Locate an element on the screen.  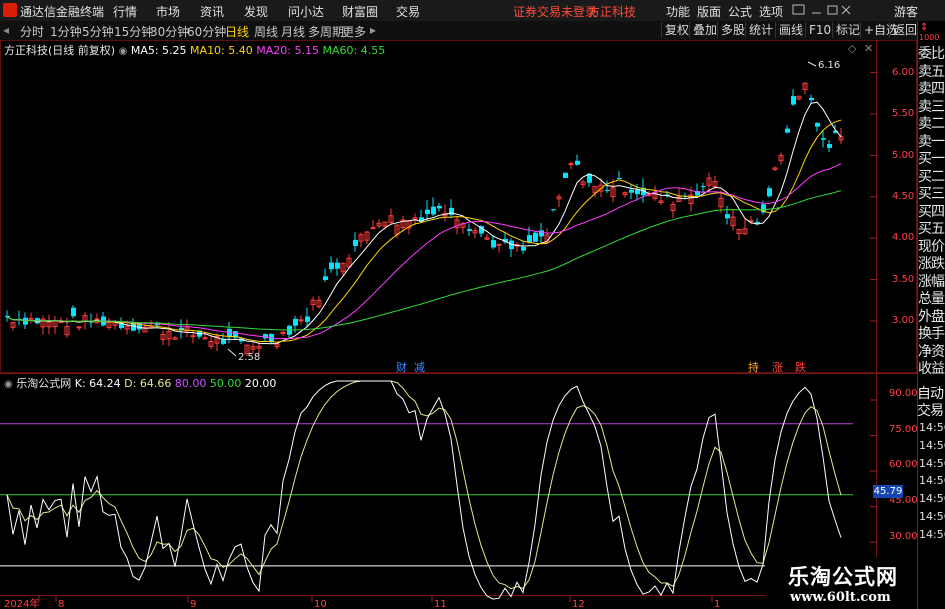
level-20: 20.00 is located at coordinates (260, 383).